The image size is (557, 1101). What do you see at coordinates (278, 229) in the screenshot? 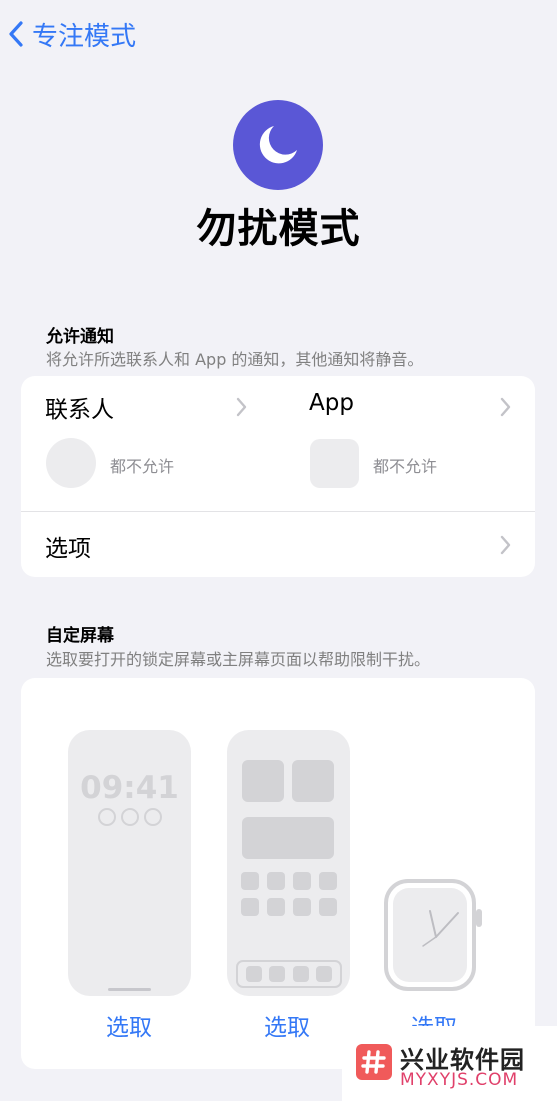
I see `page-title: 勿扰模式` at bounding box center [278, 229].